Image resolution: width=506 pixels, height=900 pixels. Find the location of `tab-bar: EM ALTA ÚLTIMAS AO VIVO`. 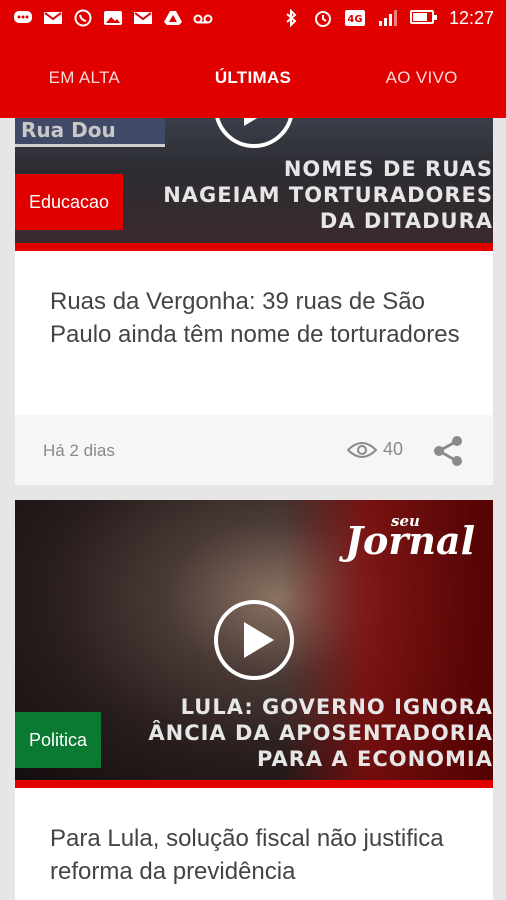

tab-bar: EM ALTA ÚLTIMAS AO VIVO is located at coordinates (253, 78).